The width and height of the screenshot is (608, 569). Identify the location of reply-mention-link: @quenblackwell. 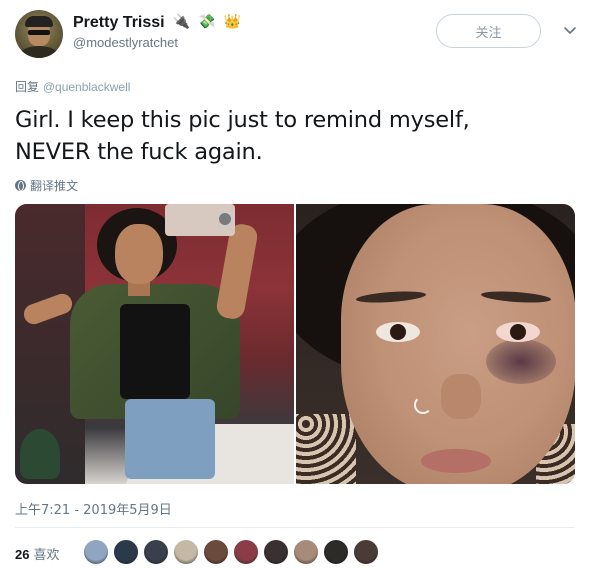
(87, 87).